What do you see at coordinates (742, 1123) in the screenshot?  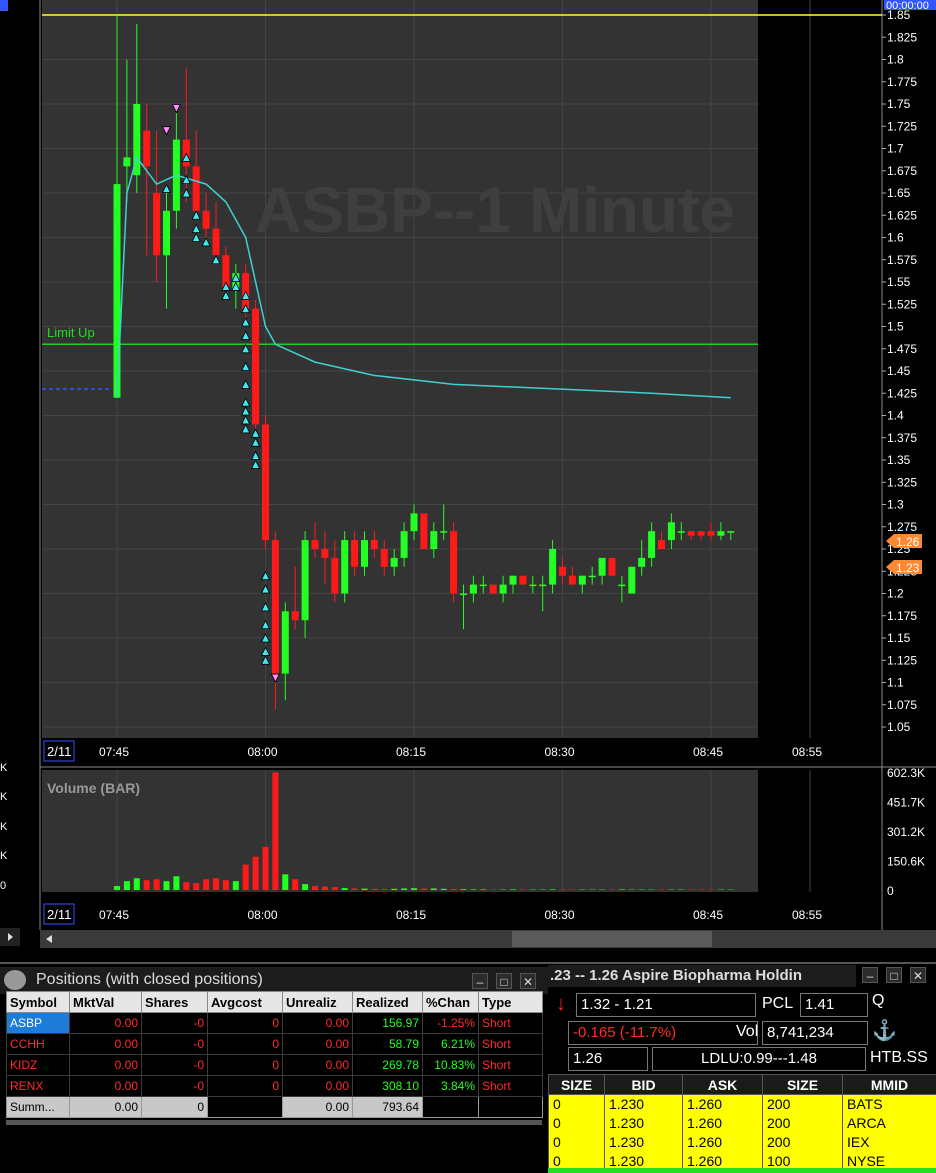 I see `book-row: 0 1.230 1.260 200 ARCA` at bounding box center [742, 1123].